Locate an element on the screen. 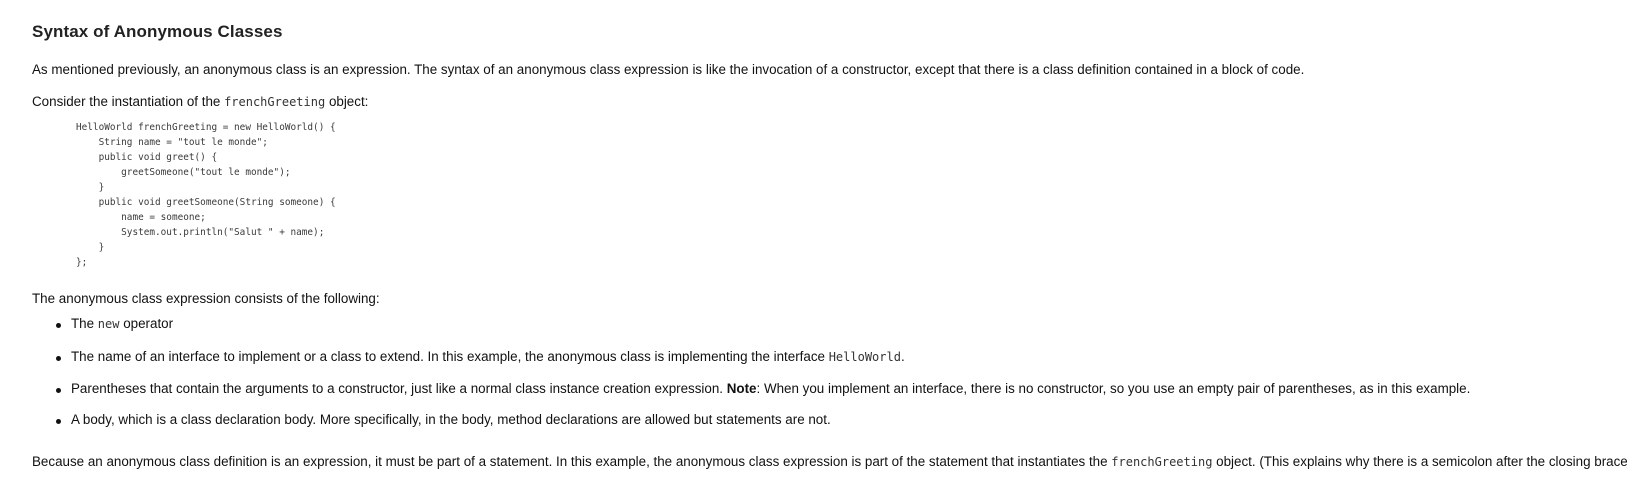 The image size is (1627, 487). inline-code-new: new is located at coordinates (108, 324).